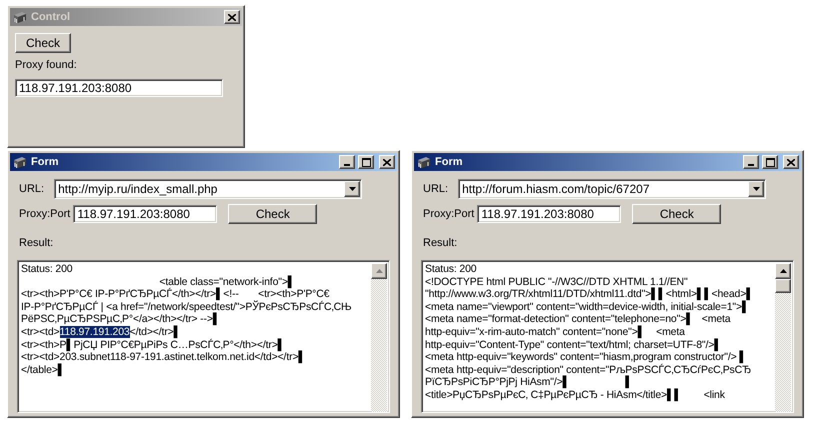  Describe the element at coordinates (556, 282) in the screenshot. I see `result-text-line: <!DOCTYPE html PUBLIC "-//W3C//DTD XHTML 1.1//EN"` at that location.